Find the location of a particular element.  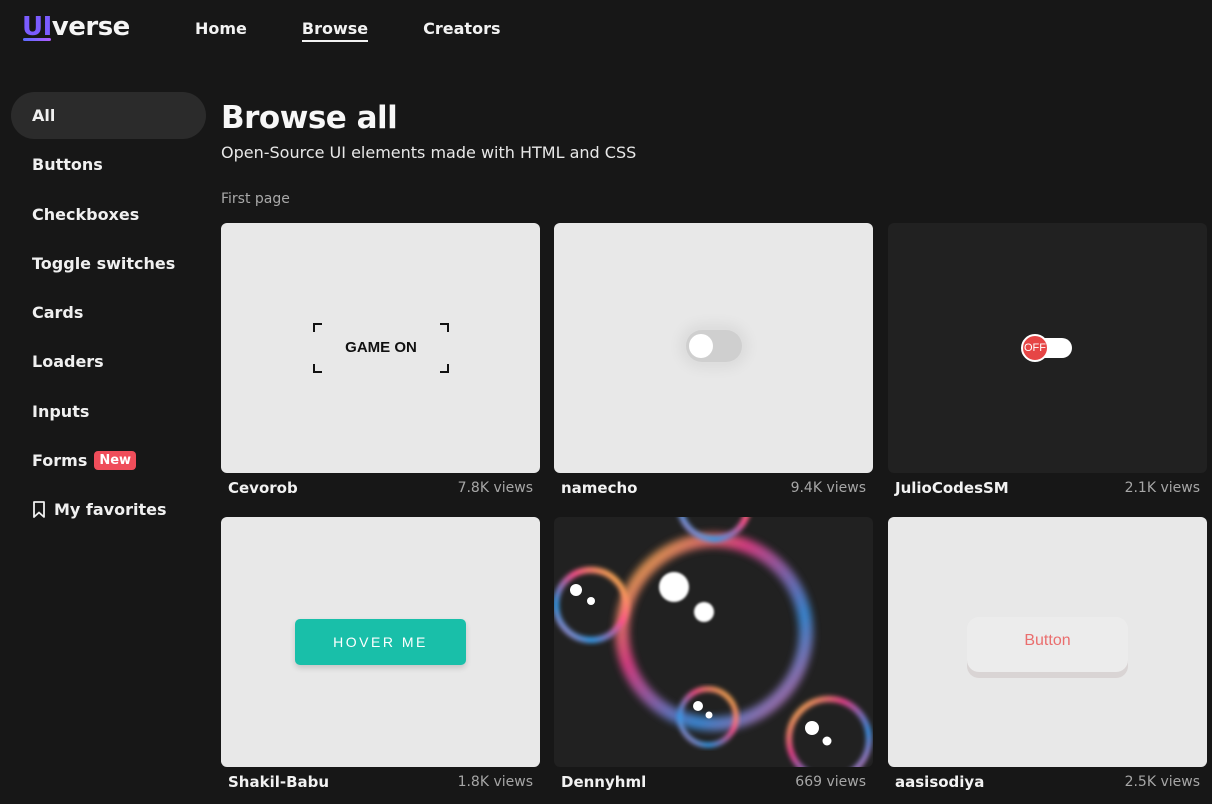

card-meta: aasisodiya 2.5K views is located at coordinates (1047, 783).